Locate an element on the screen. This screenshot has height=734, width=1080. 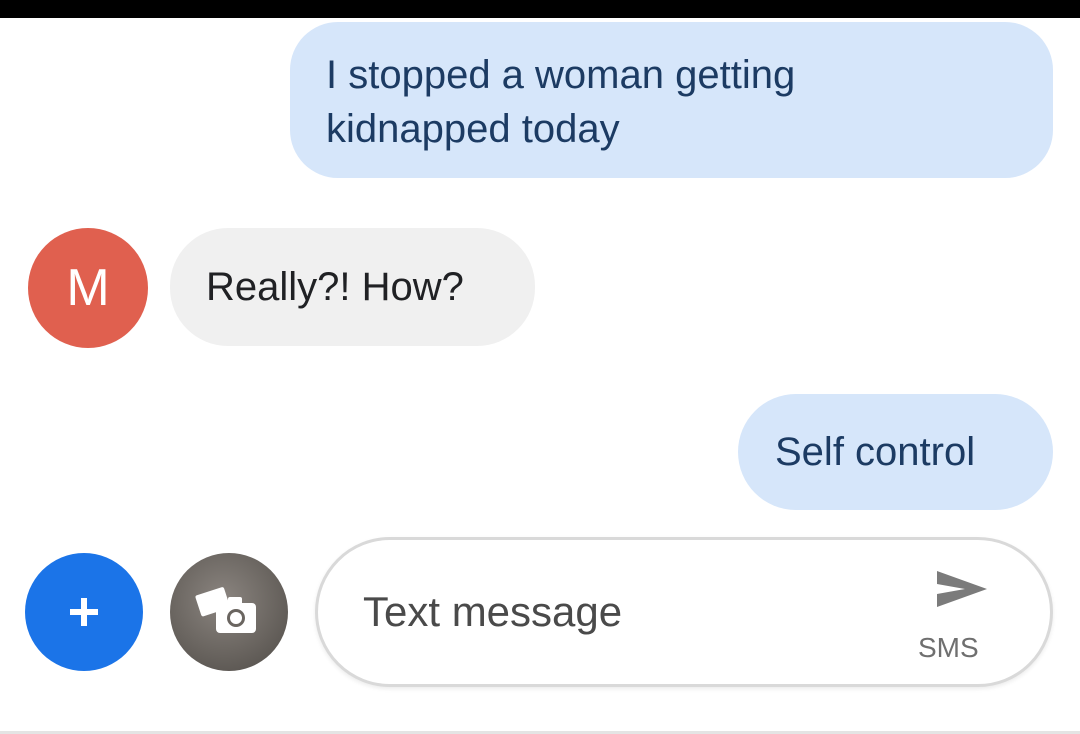
message-composer: SMS is located at coordinates (684, 612).